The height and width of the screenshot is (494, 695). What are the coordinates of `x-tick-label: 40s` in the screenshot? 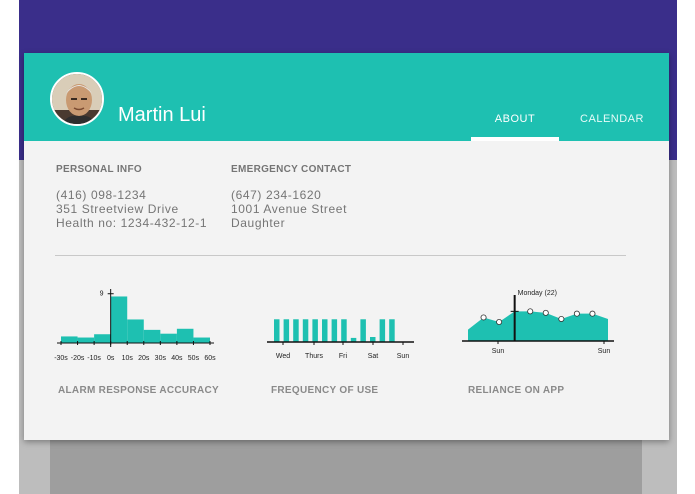 It's located at (177, 358).